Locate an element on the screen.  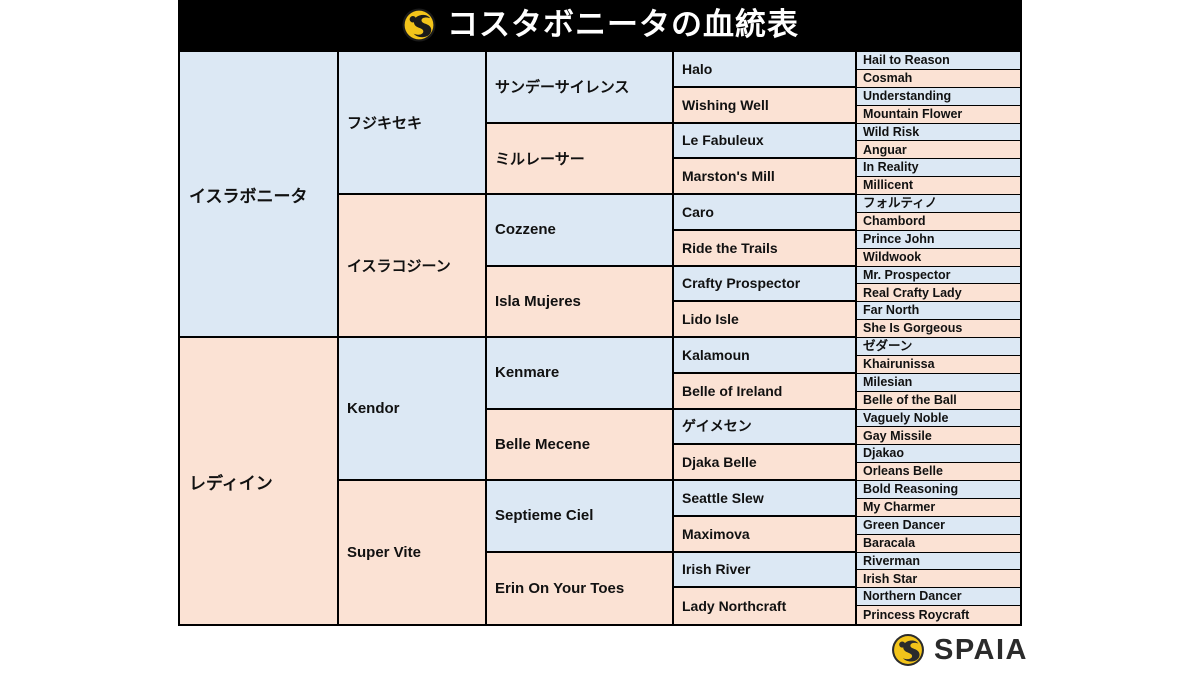
footer-brand: SPAIA is located at coordinates (959, 650).